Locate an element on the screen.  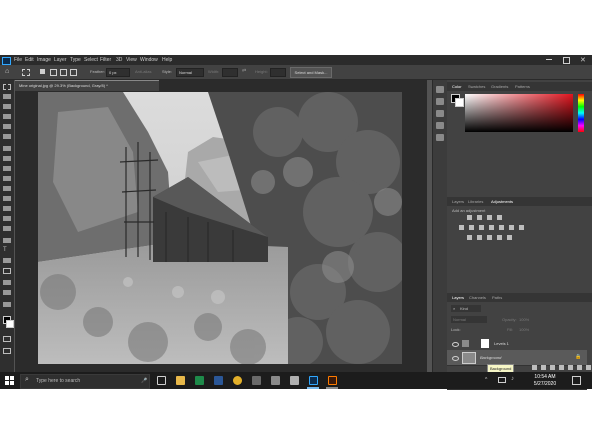
menu-window: Window is located at coordinates (149, 60).